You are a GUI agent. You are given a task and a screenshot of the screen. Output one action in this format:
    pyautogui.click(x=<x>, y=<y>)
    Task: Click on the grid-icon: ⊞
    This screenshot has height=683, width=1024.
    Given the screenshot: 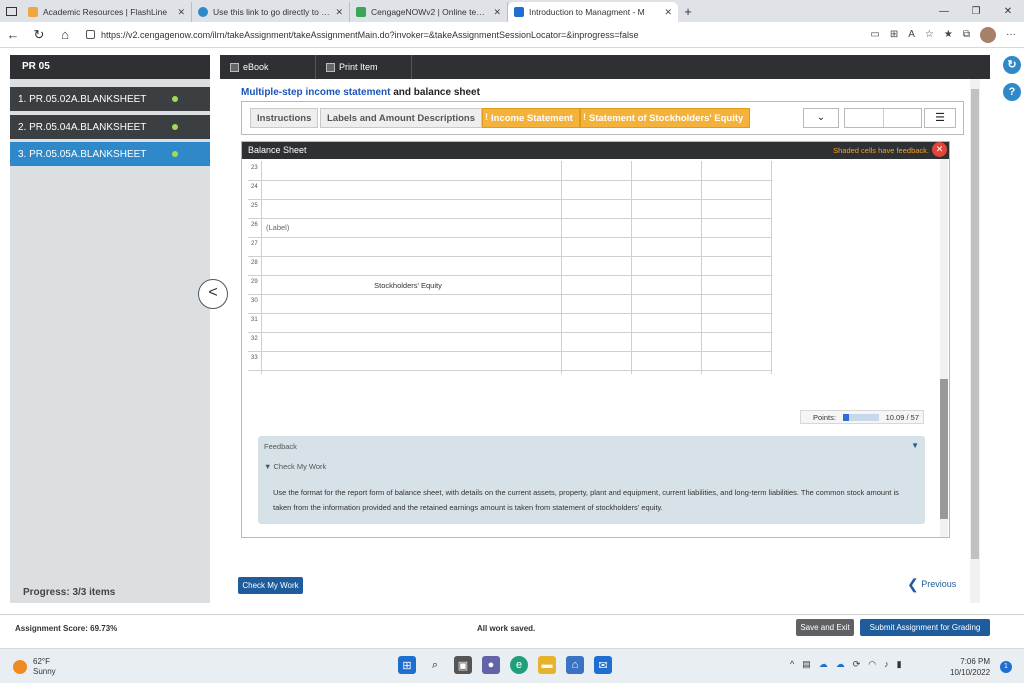 What is the action you would take?
    pyautogui.click(x=894, y=34)
    